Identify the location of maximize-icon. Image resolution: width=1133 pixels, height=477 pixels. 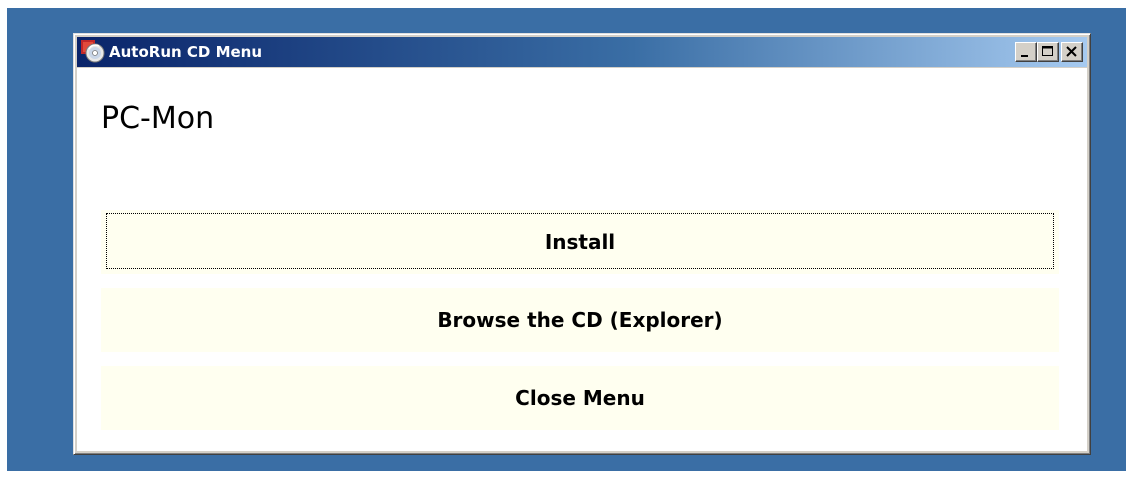
(1047, 51).